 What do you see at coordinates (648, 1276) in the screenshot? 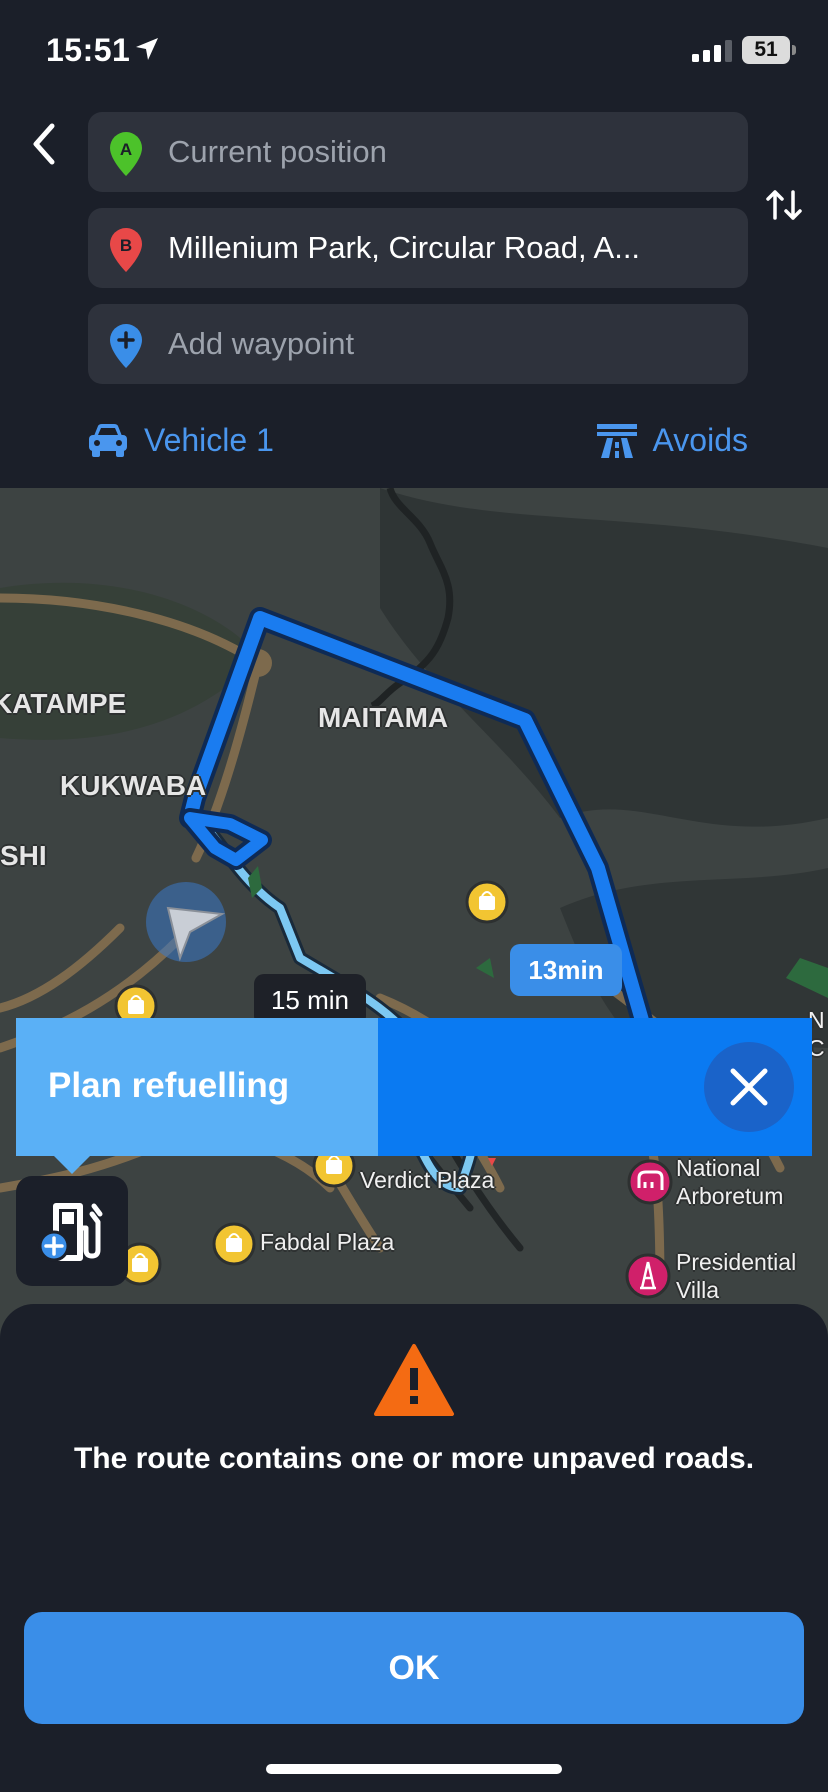
I see `eiffel-icon` at bounding box center [648, 1276].